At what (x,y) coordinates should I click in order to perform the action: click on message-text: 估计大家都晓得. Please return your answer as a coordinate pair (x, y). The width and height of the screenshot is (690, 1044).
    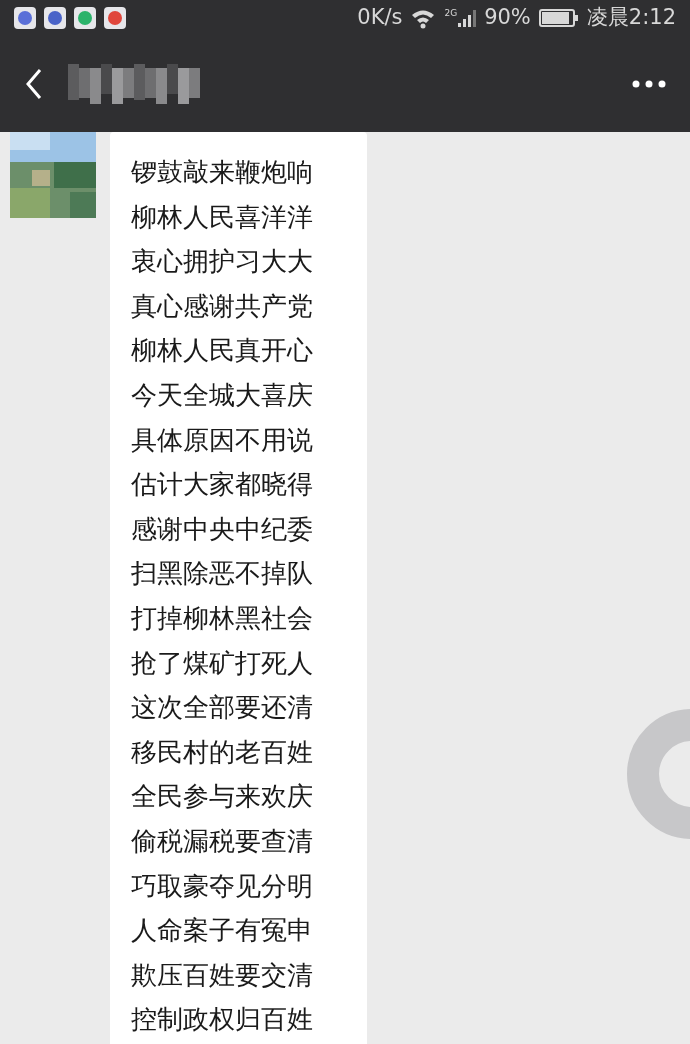
    Looking at the image, I should click on (222, 485).